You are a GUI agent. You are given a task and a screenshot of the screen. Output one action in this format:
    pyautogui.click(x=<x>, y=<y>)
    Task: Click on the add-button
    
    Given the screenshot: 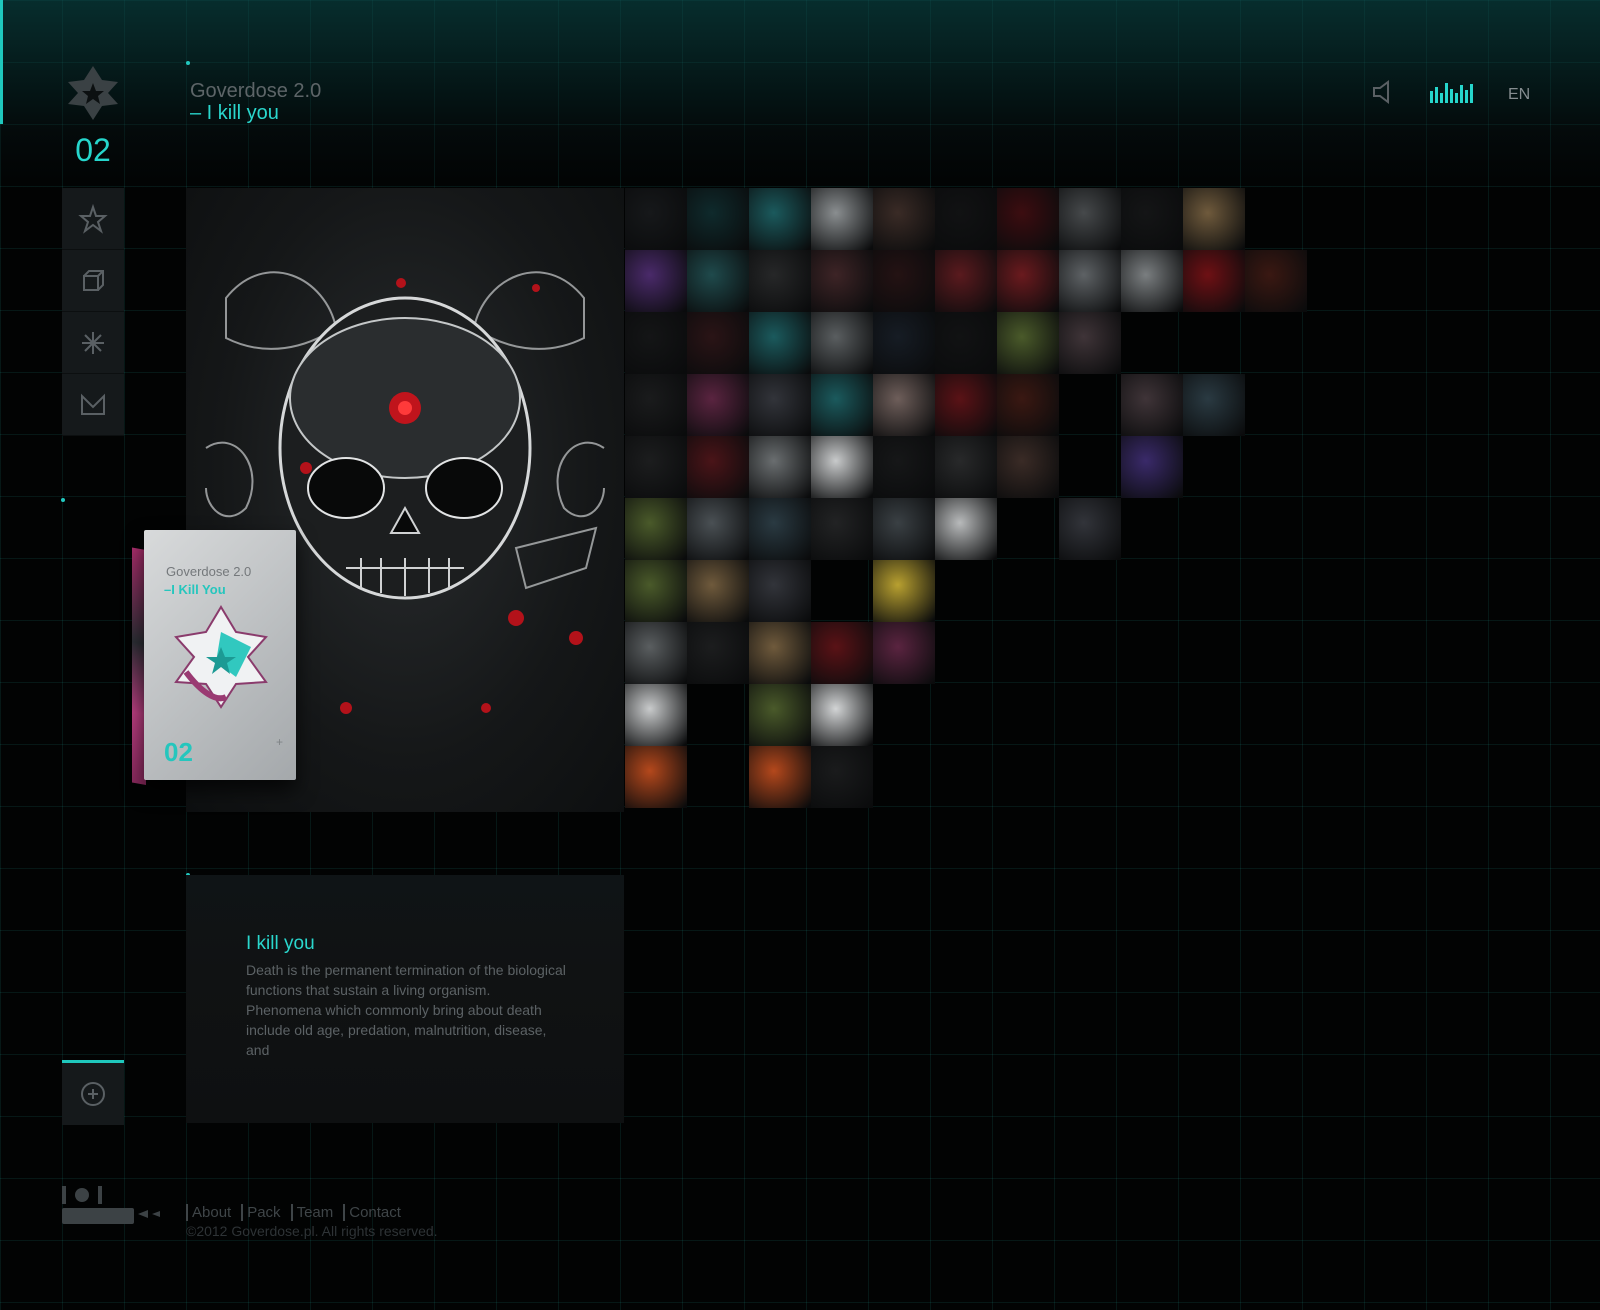 What is the action you would take?
    pyautogui.click(x=93, y=1094)
    